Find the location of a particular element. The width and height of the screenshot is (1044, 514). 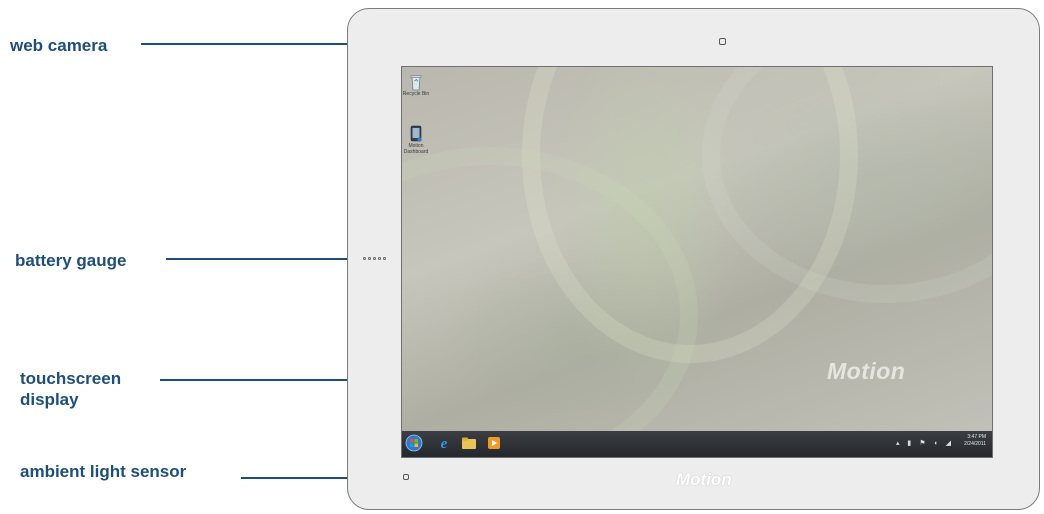

desktop-icon-motion-dashboard: Motion Dashboard is located at coordinates (416, 140).